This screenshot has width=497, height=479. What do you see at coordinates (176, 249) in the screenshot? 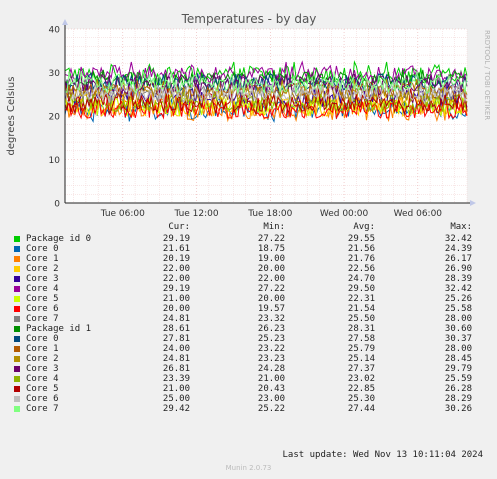
I see `legend-cur-value: 21.61` at bounding box center [176, 249].